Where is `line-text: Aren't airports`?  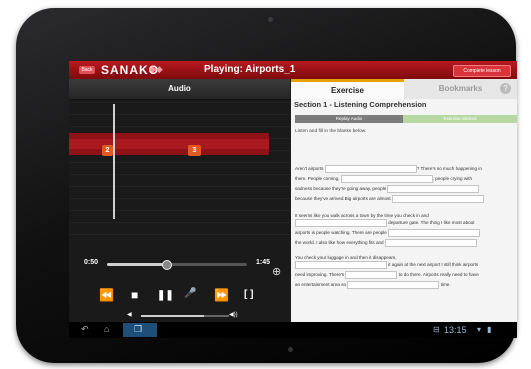 line-text: Aren't airports is located at coordinates (309, 169).